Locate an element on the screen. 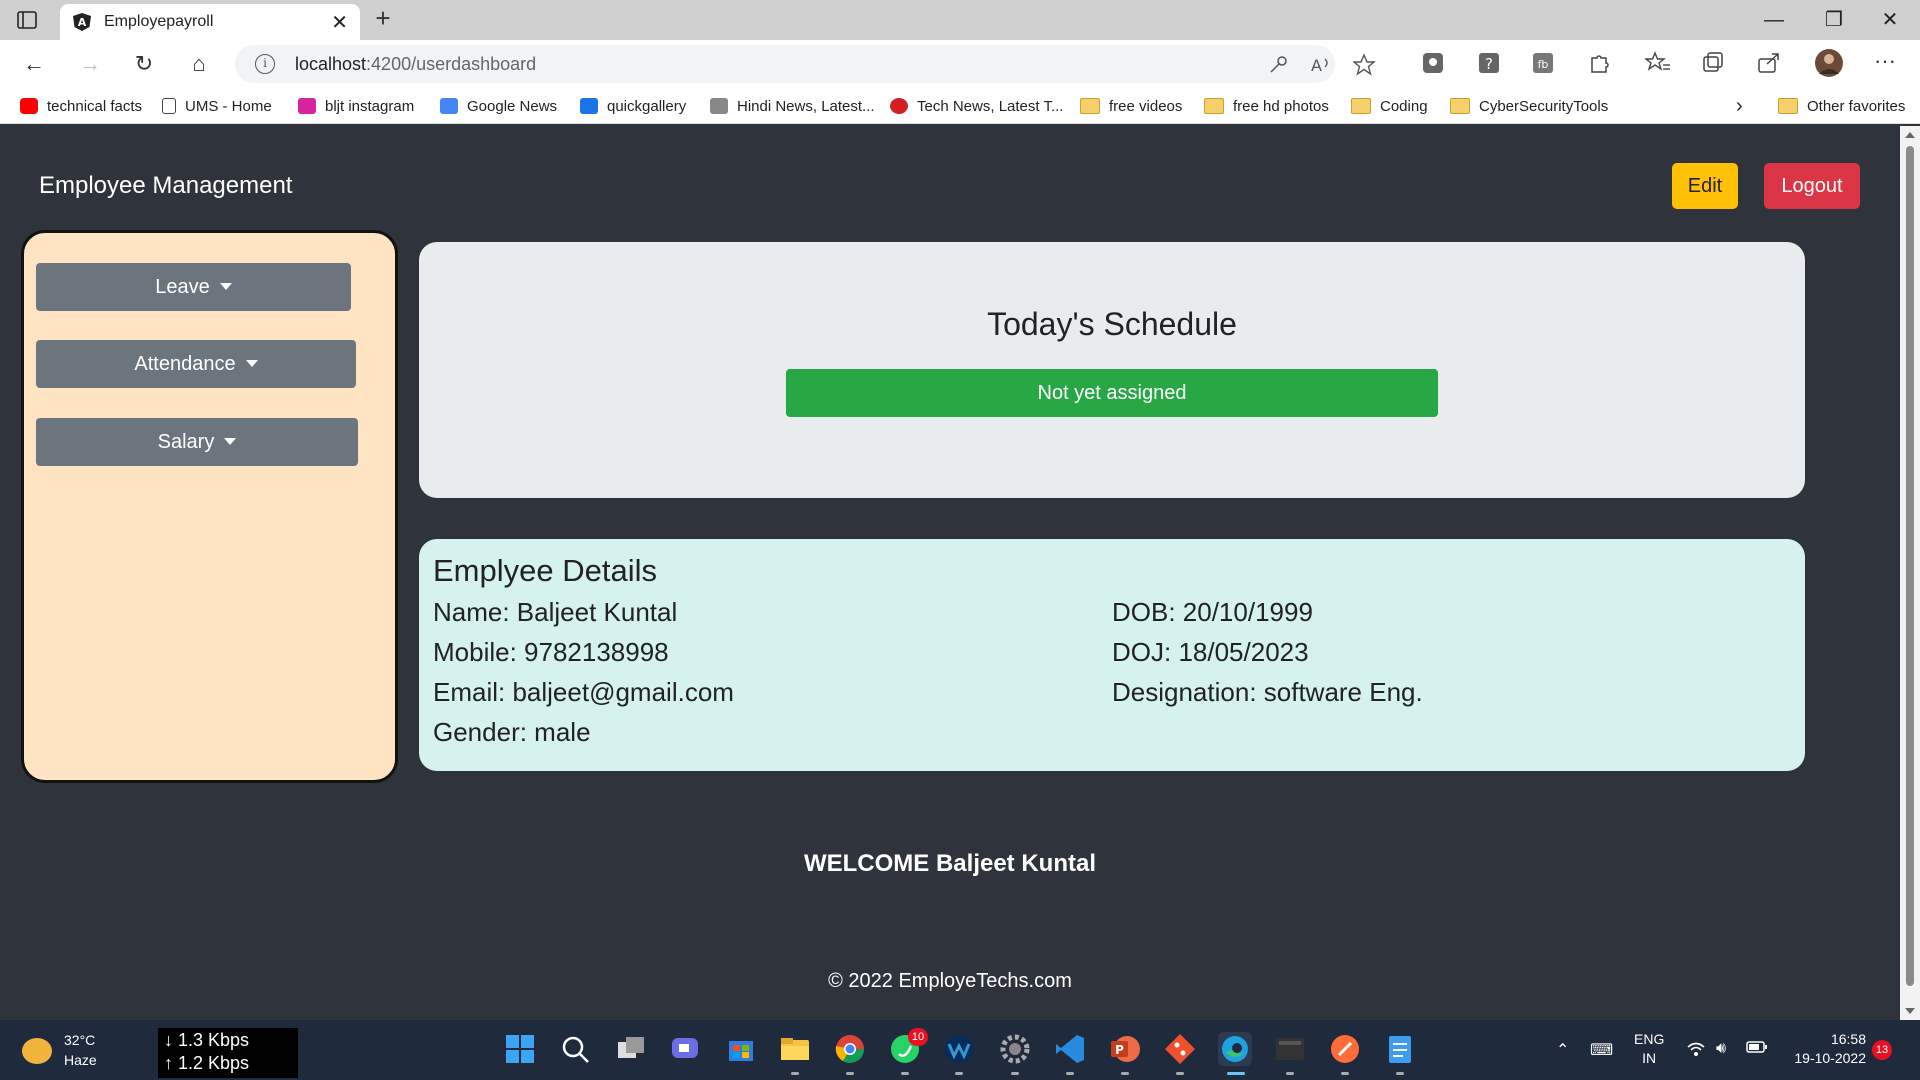 The image size is (1920, 1080). search-icon is located at coordinates (575, 1049).